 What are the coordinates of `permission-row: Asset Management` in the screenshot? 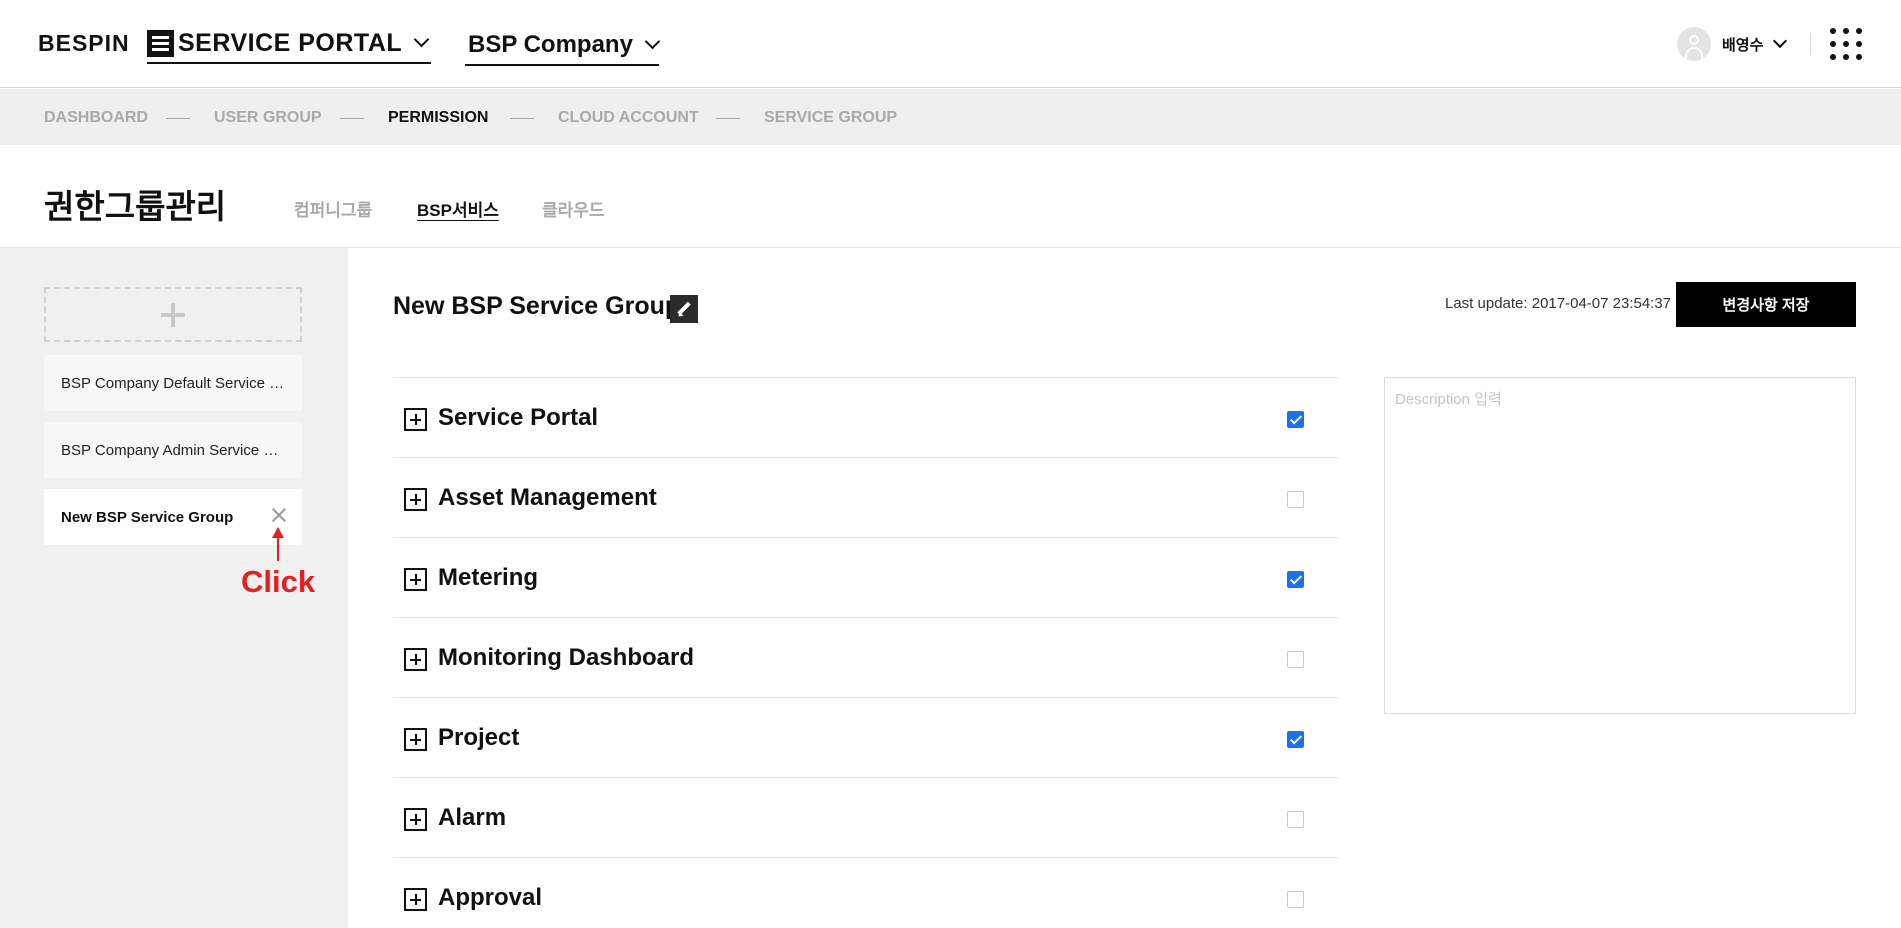 It's located at (865, 498).